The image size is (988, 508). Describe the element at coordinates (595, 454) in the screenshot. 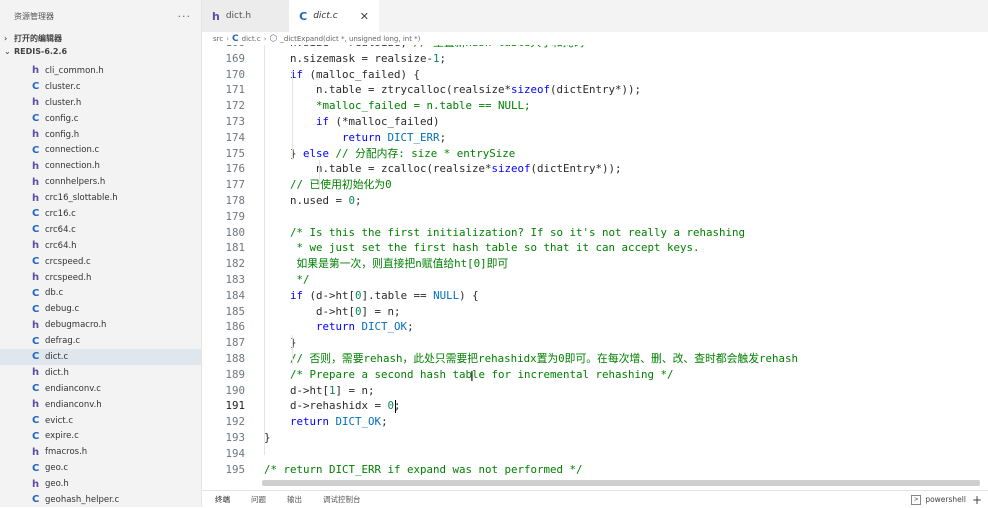

I see `code-line: 194` at that location.